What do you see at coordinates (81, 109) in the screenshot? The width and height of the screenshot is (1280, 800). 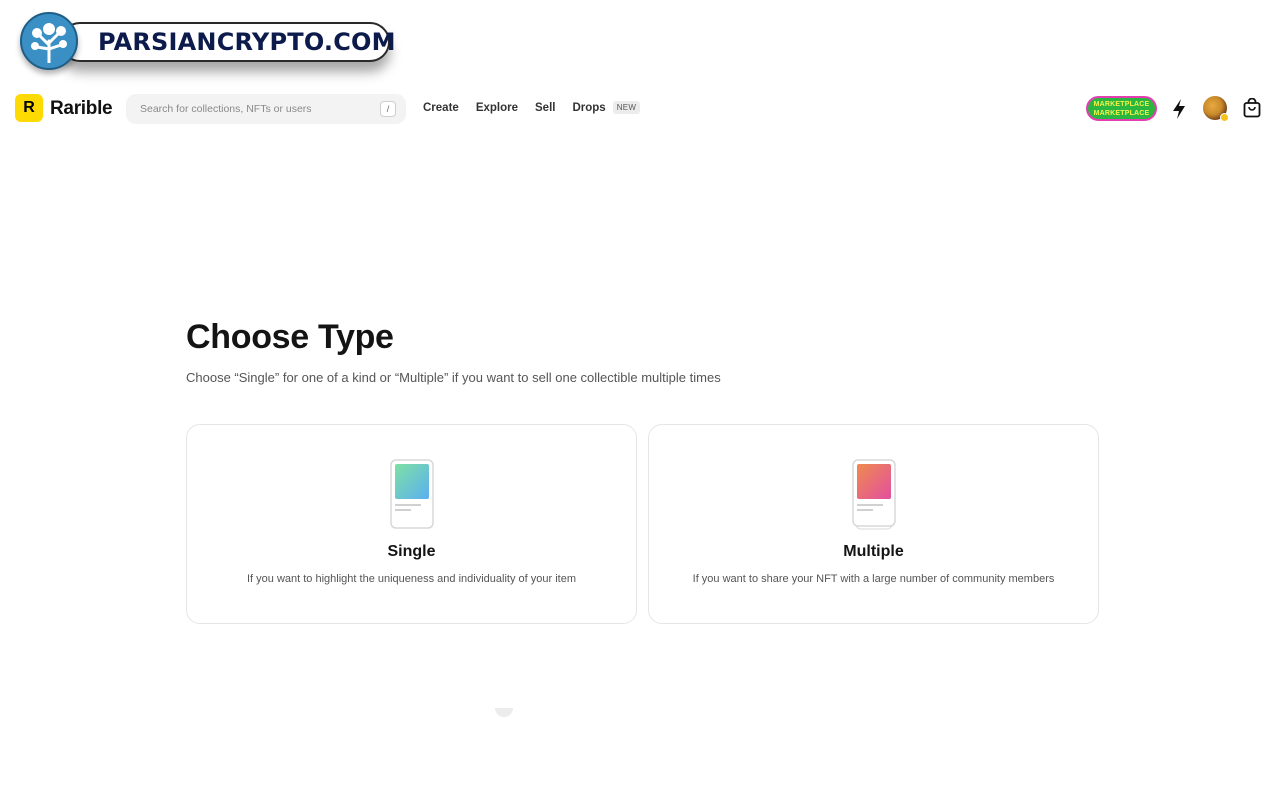 I see `brand-name: Rarible` at bounding box center [81, 109].